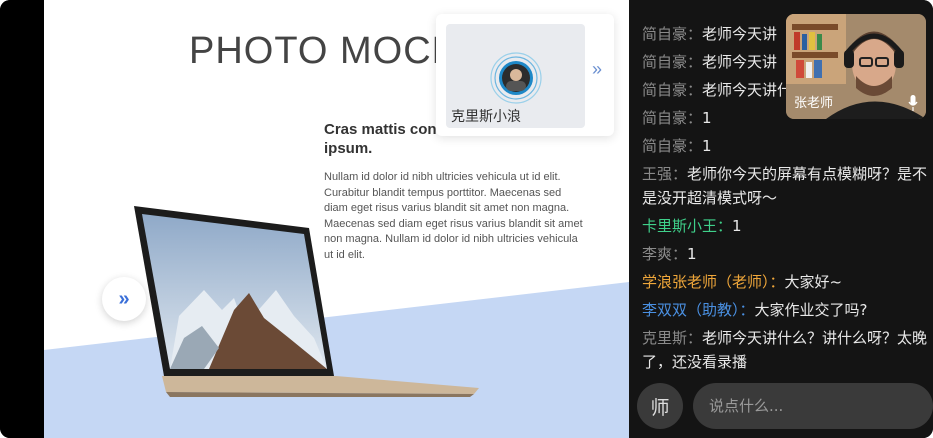  I want to click on chat-message: 王强：老师你今天的屏幕有点模糊呀？是不是没开超清模式呀～, so click(787, 186).